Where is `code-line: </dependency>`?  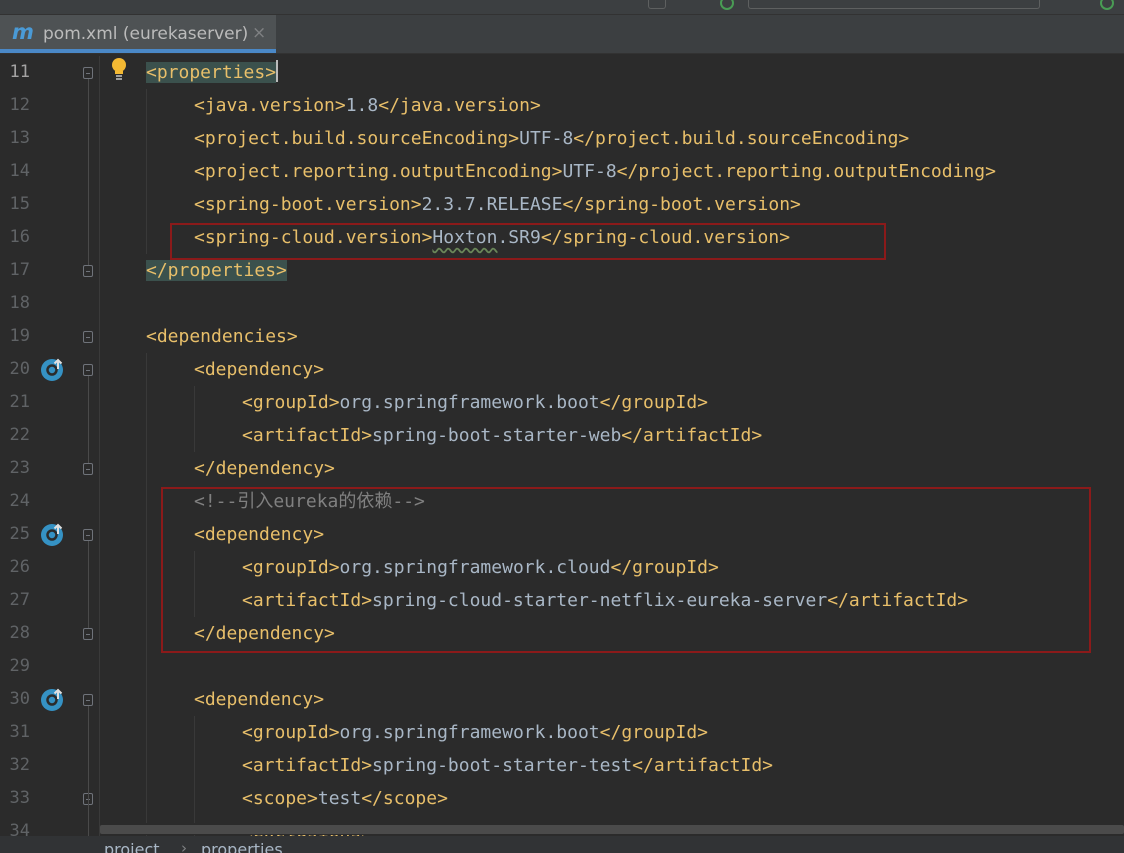 code-line: </dependency> is located at coordinates (264, 468).